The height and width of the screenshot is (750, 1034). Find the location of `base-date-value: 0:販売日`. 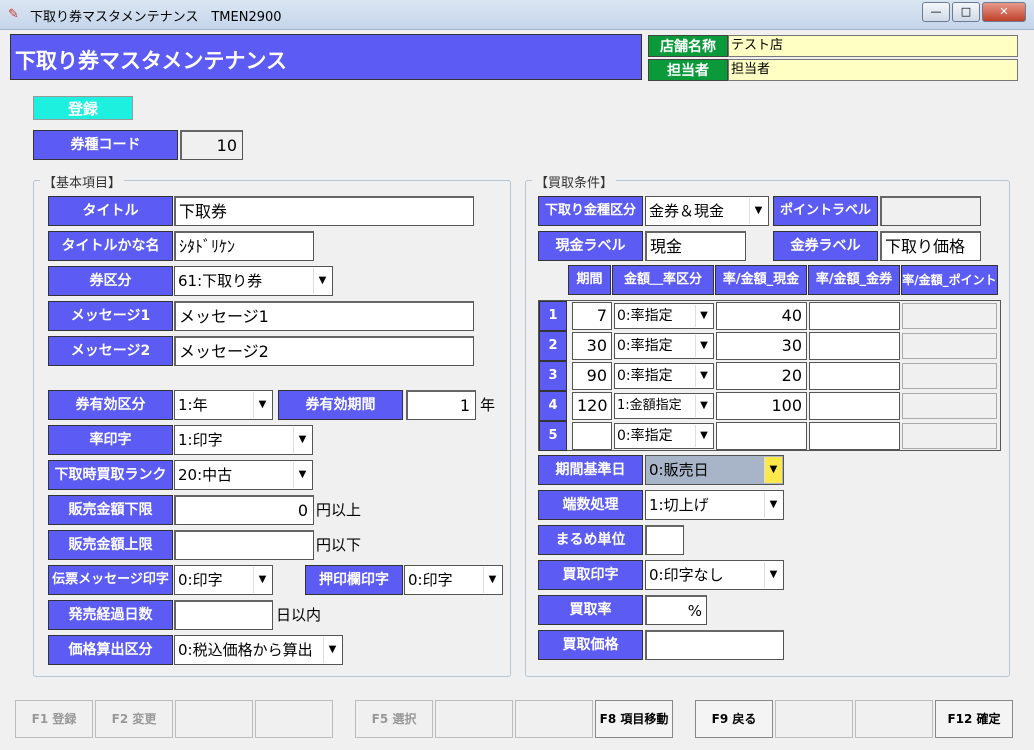

base-date-value: 0:販売日 is located at coordinates (679, 470).